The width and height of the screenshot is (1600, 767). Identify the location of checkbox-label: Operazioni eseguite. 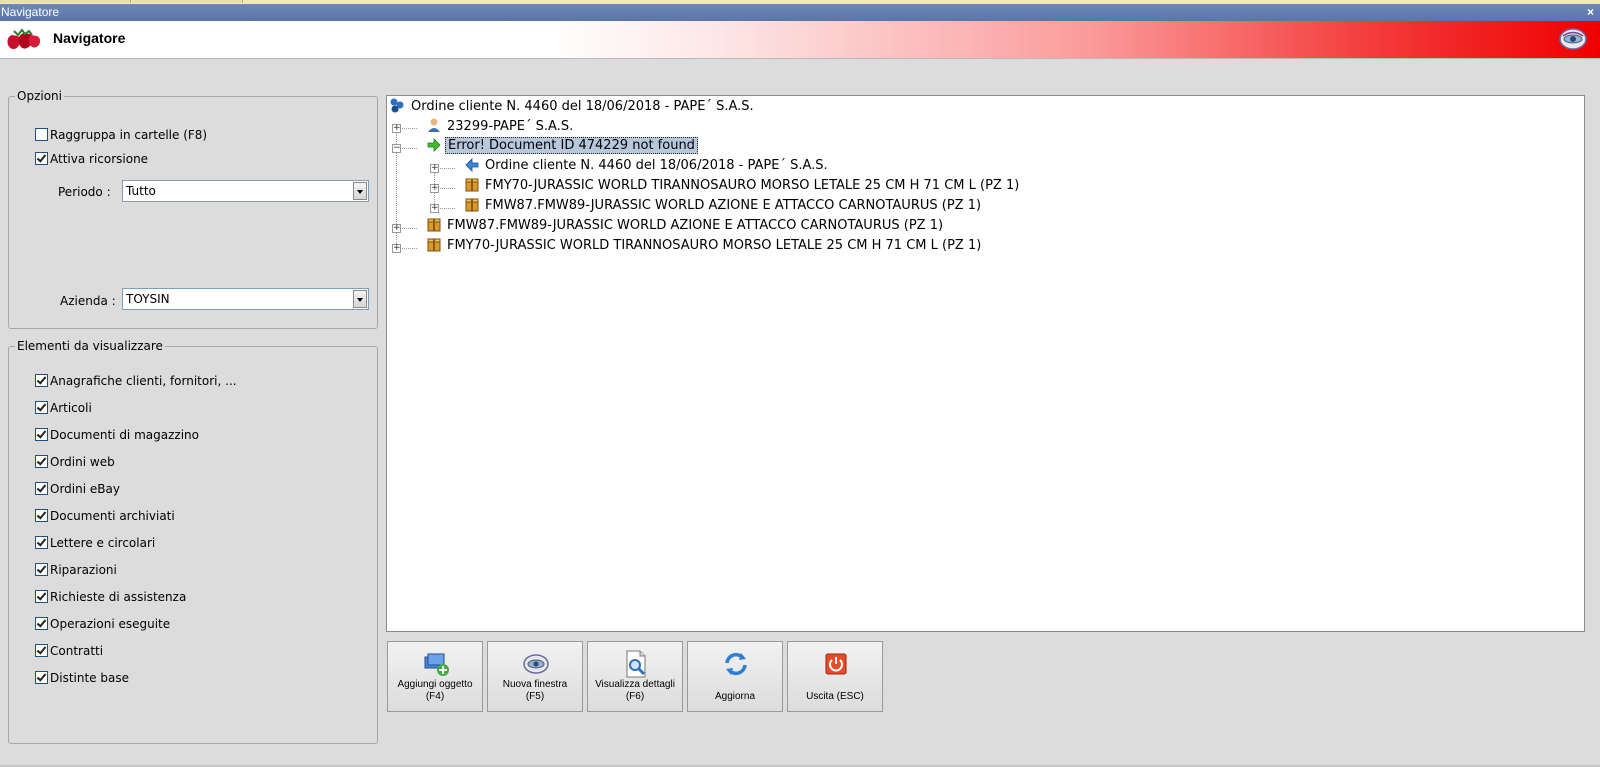
(110, 624).